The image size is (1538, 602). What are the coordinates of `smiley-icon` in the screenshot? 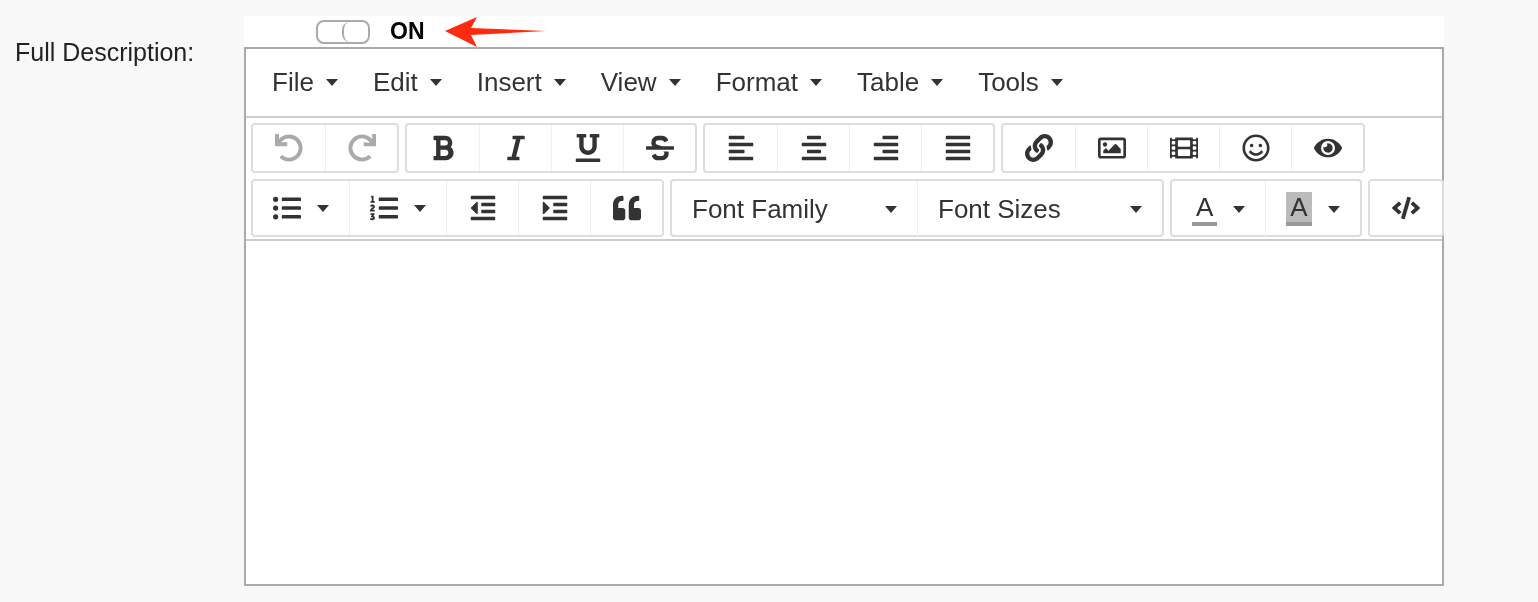 It's located at (1255, 148).